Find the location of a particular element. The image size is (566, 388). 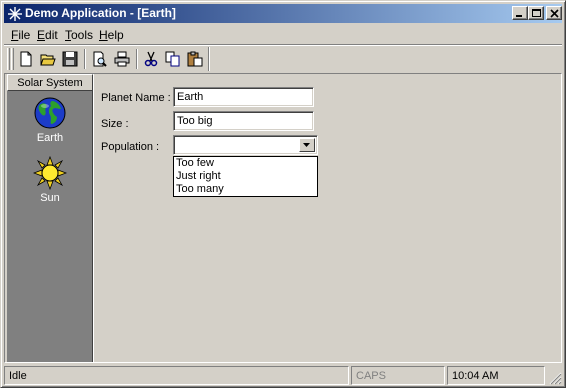

open-folder-icon is located at coordinates (48, 60).